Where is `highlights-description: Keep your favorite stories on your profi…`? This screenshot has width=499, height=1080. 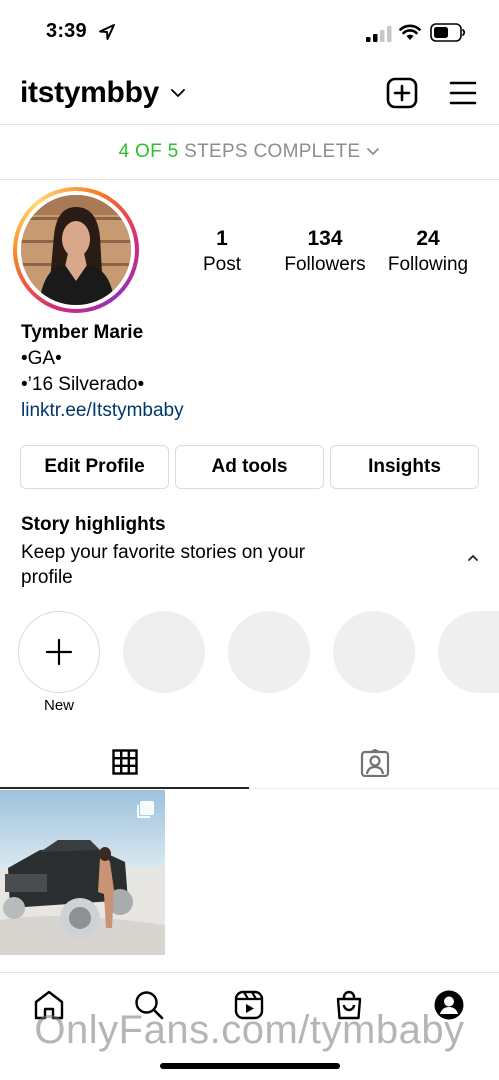
highlights-description: Keep your favorite stories on your profi… is located at coordinates (163, 565).